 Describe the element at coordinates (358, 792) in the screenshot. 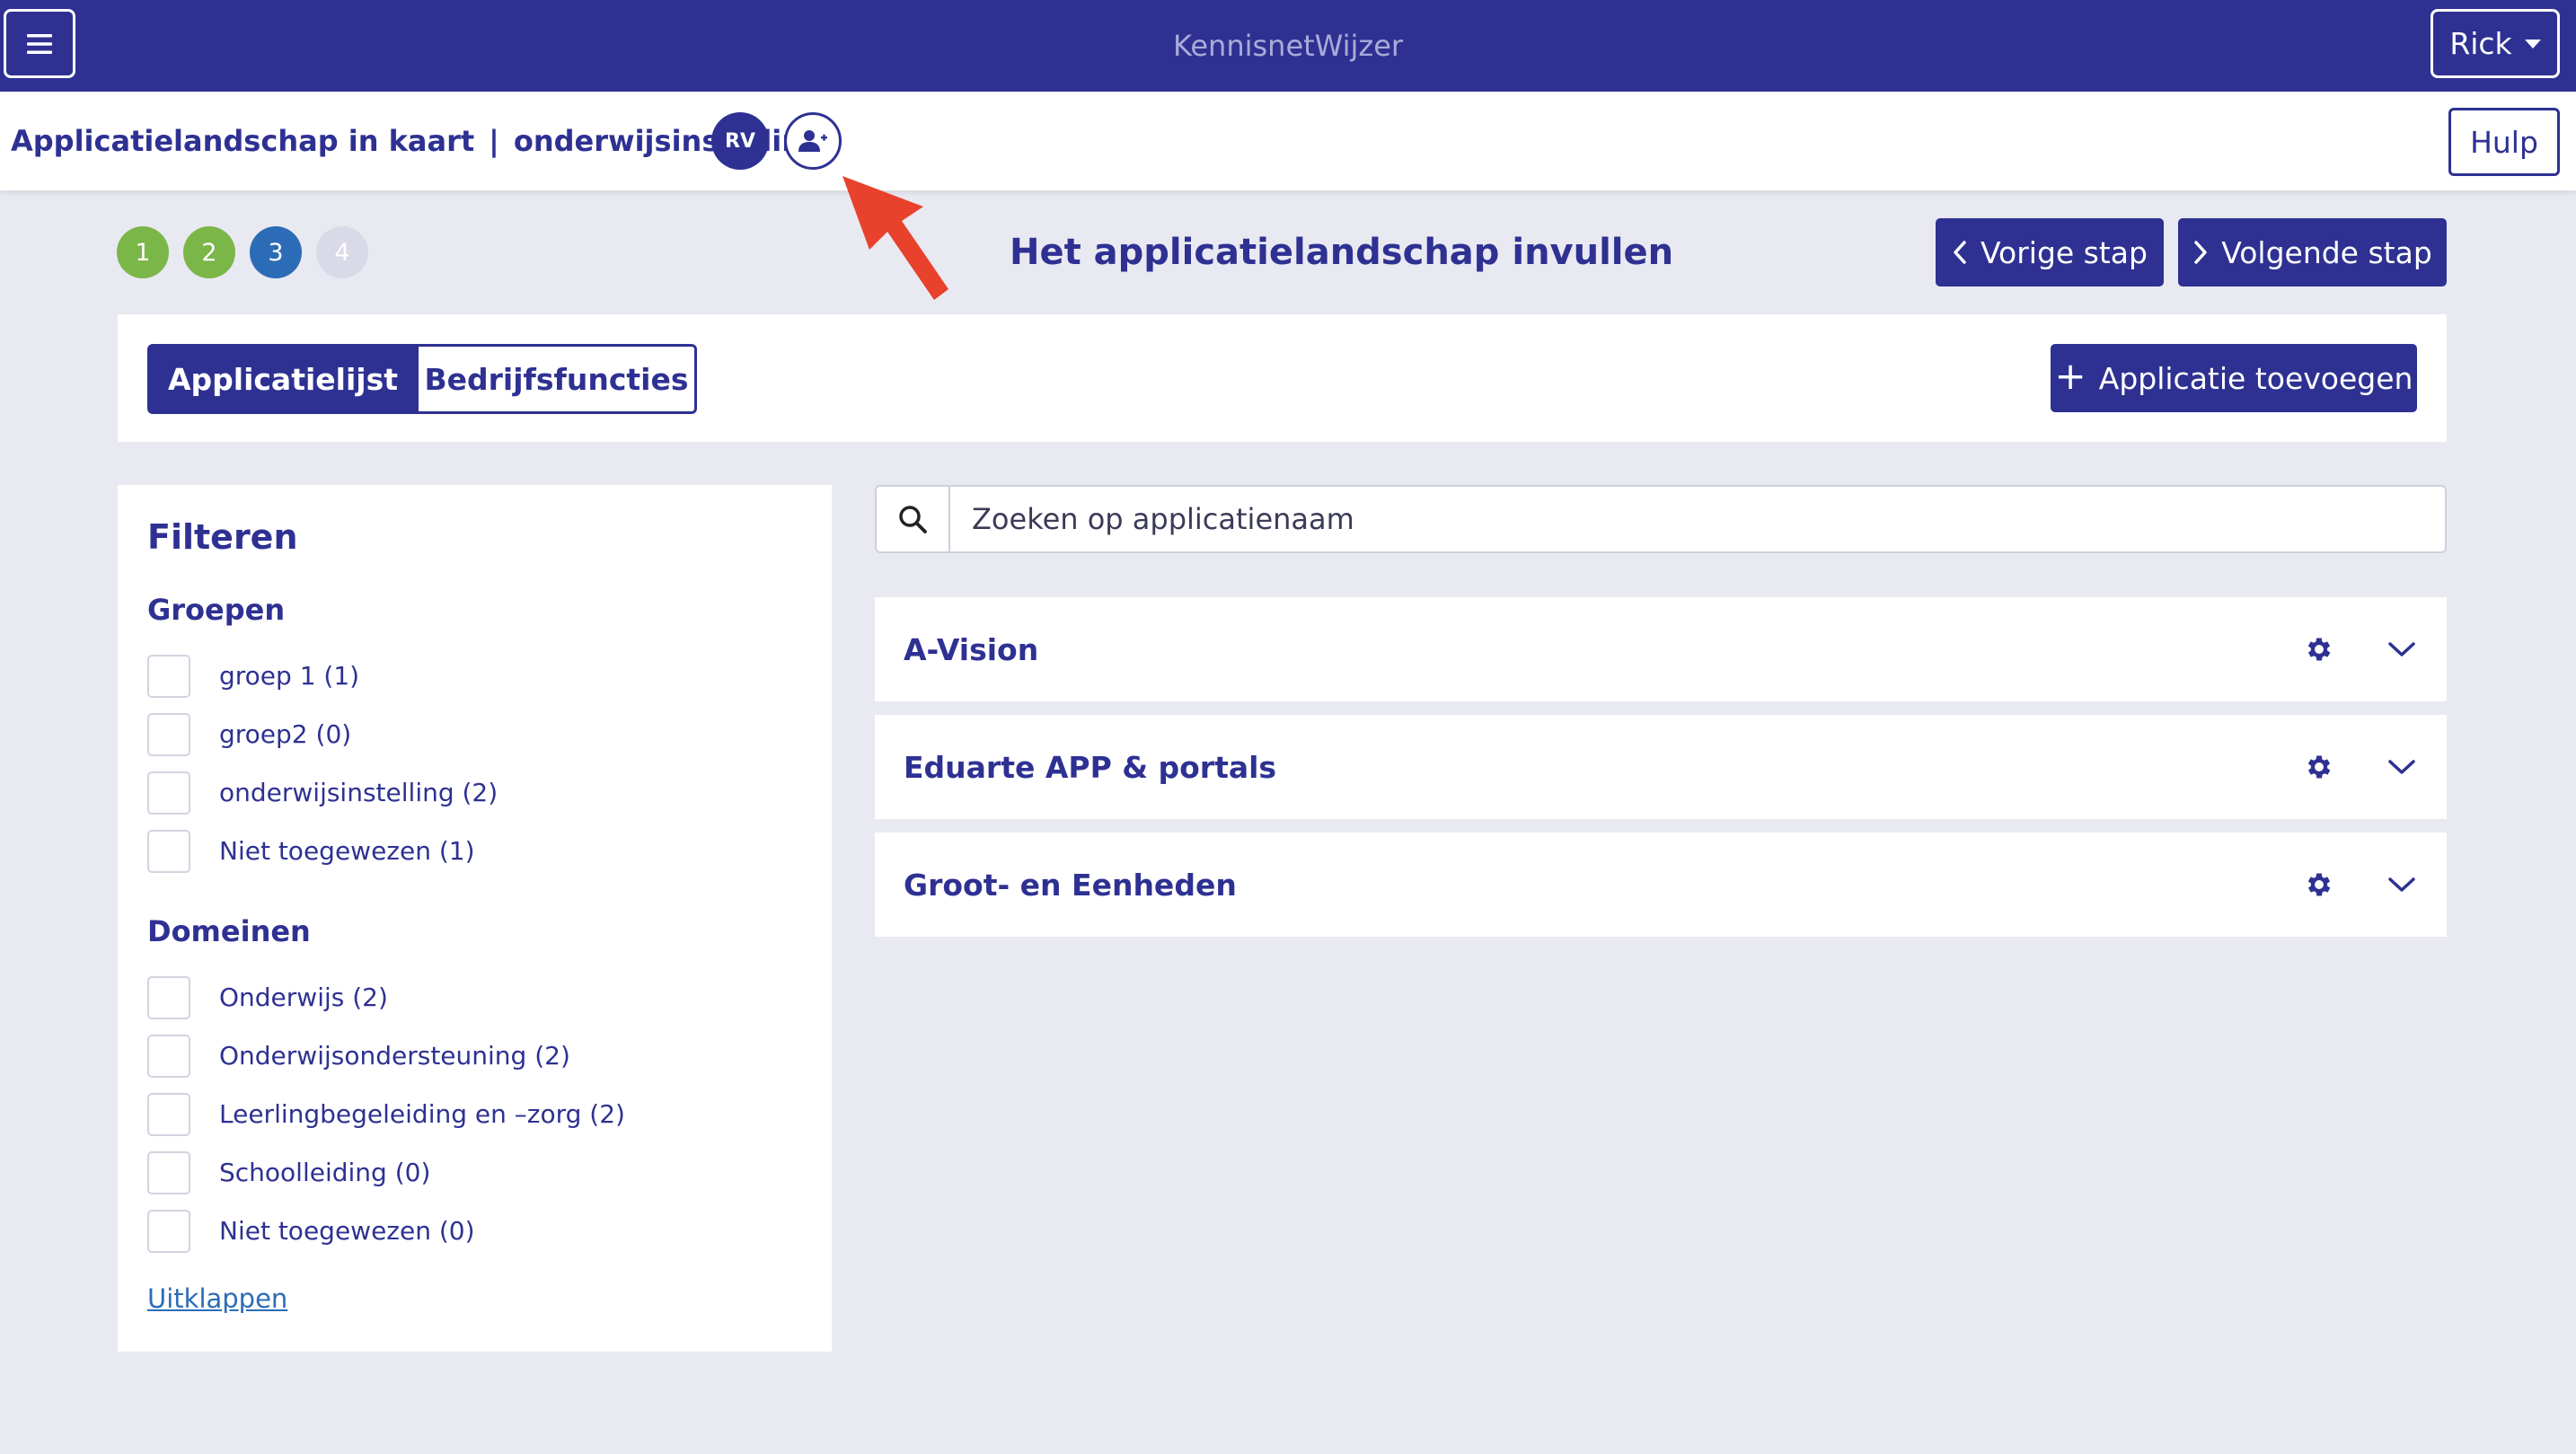

I see `group-label: onderwijsinstelling (2)` at that location.